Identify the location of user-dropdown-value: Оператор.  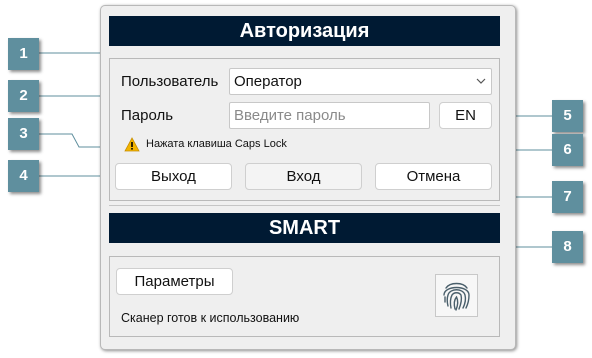
(268, 81).